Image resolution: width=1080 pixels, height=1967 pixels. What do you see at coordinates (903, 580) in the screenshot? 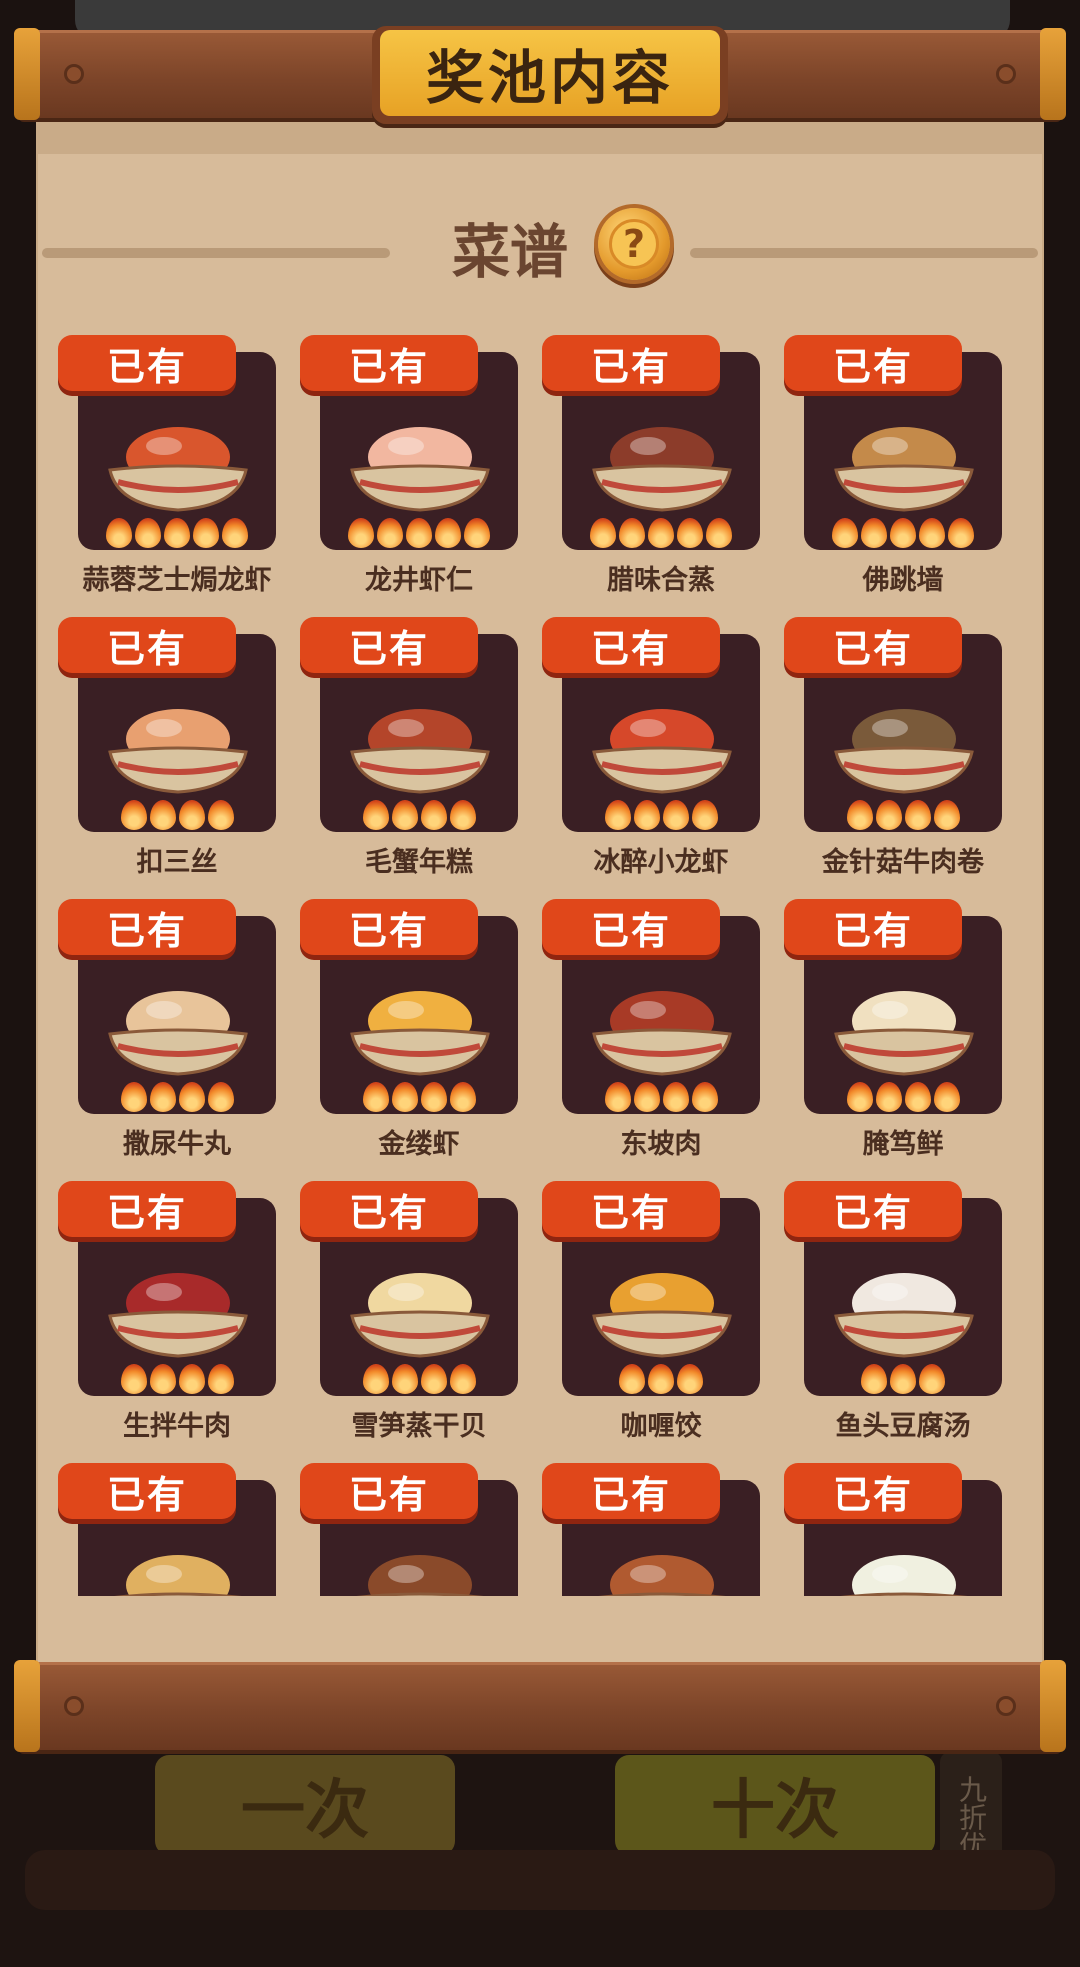
I see `dish-name: 佛跳墙` at bounding box center [903, 580].